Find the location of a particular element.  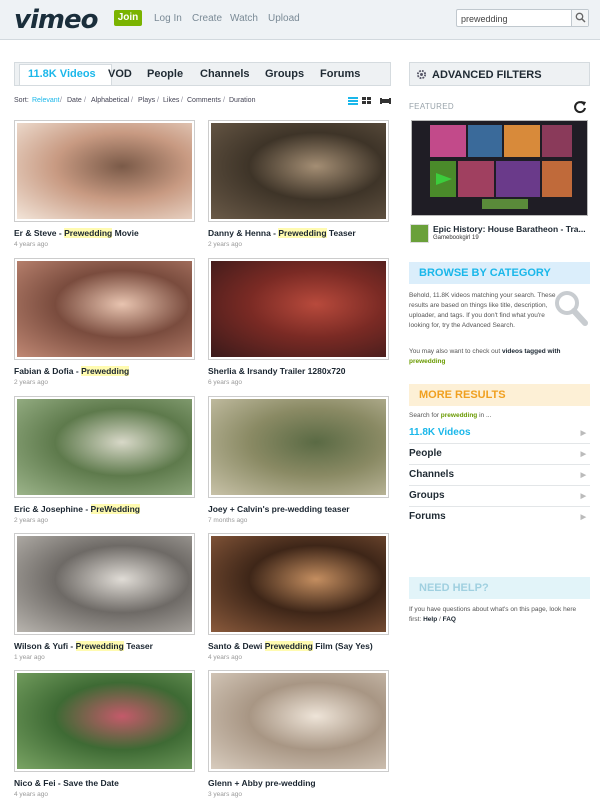

more-item-channels: Channels ▶ is located at coordinates (499, 475).